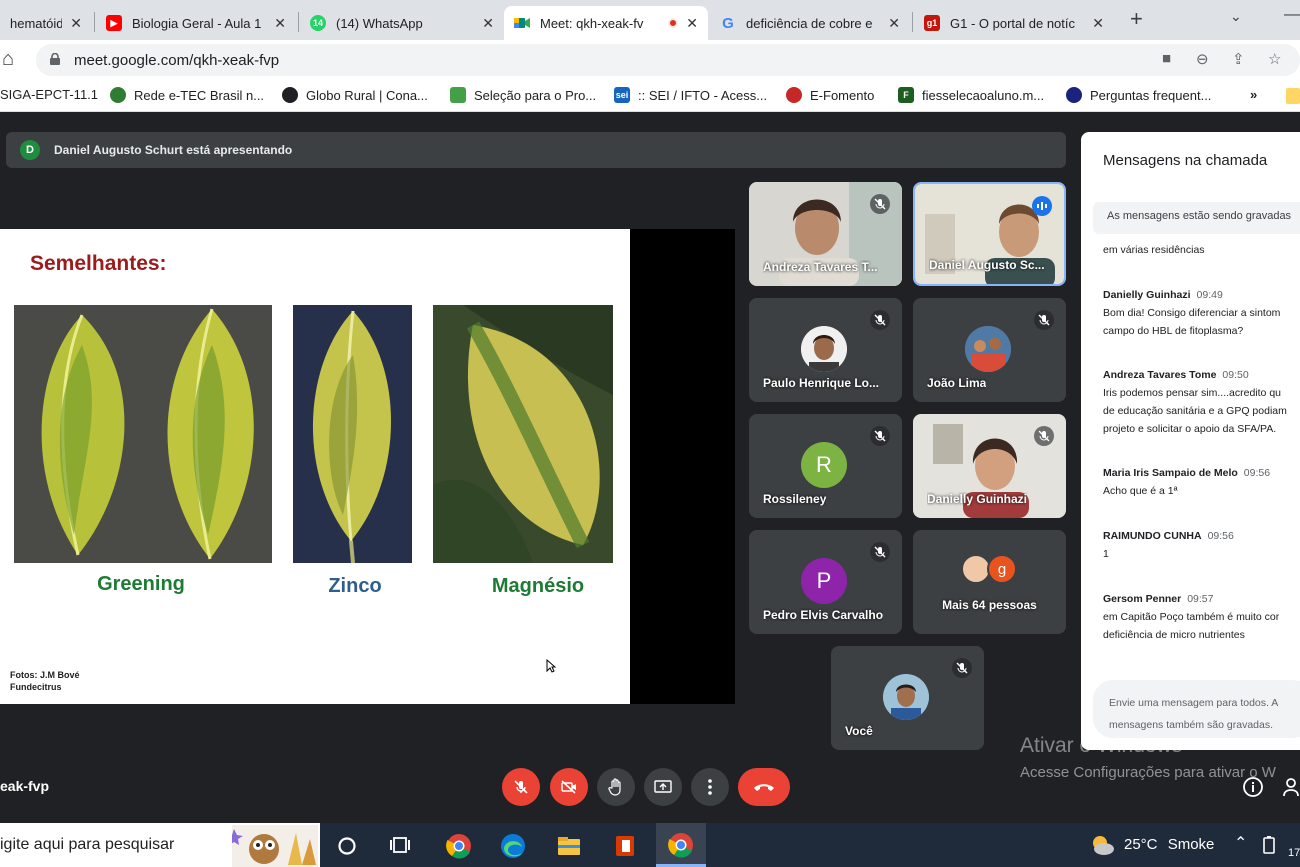 Image resolution: width=1300 pixels, height=867 pixels. I want to click on participant-tile: R Rossileney, so click(825, 466).